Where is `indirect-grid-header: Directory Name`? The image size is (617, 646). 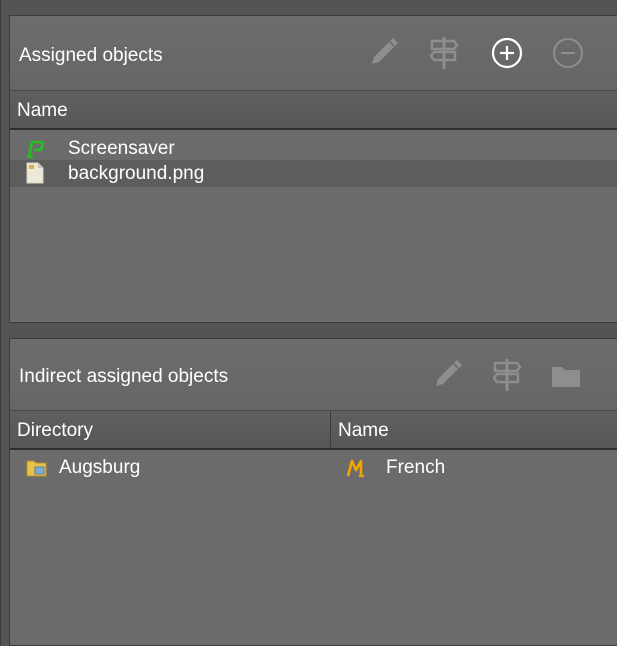
indirect-grid-header: Directory Name is located at coordinates (313, 430).